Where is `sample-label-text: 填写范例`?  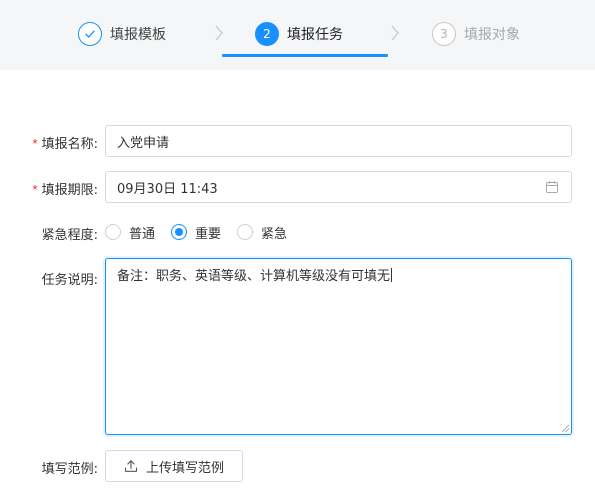
sample-label-text: 填写范例 is located at coordinates (67, 469).